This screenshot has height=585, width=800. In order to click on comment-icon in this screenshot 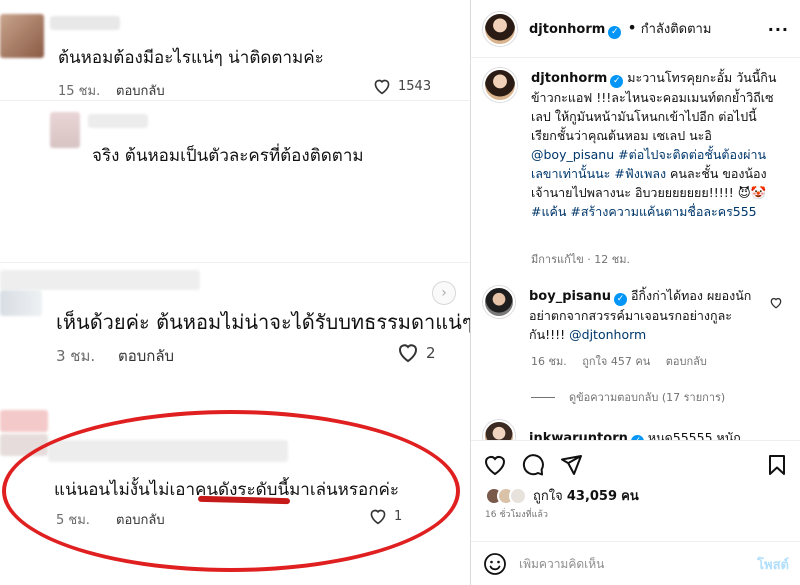, I will do `click(533, 465)`.